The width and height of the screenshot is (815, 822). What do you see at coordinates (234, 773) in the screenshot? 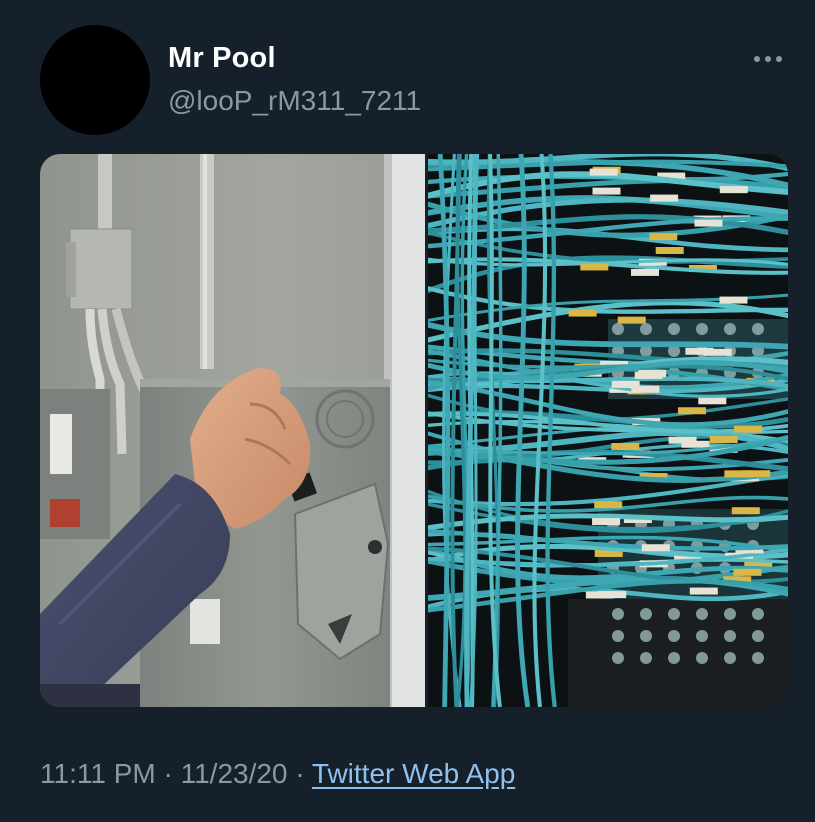
I see `tweet-date: 11/23/20` at bounding box center [234, 773].